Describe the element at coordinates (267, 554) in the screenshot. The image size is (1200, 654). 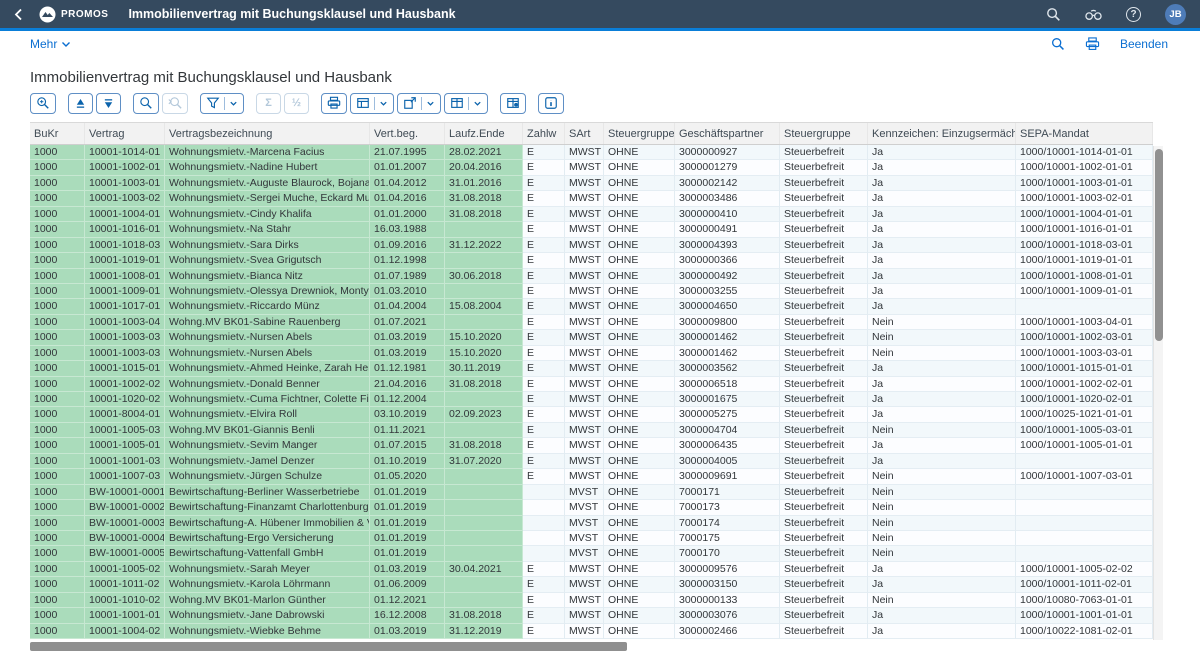
I see `table-cell: Bewirtschaftung-Vattenfall GmbH` at that location.